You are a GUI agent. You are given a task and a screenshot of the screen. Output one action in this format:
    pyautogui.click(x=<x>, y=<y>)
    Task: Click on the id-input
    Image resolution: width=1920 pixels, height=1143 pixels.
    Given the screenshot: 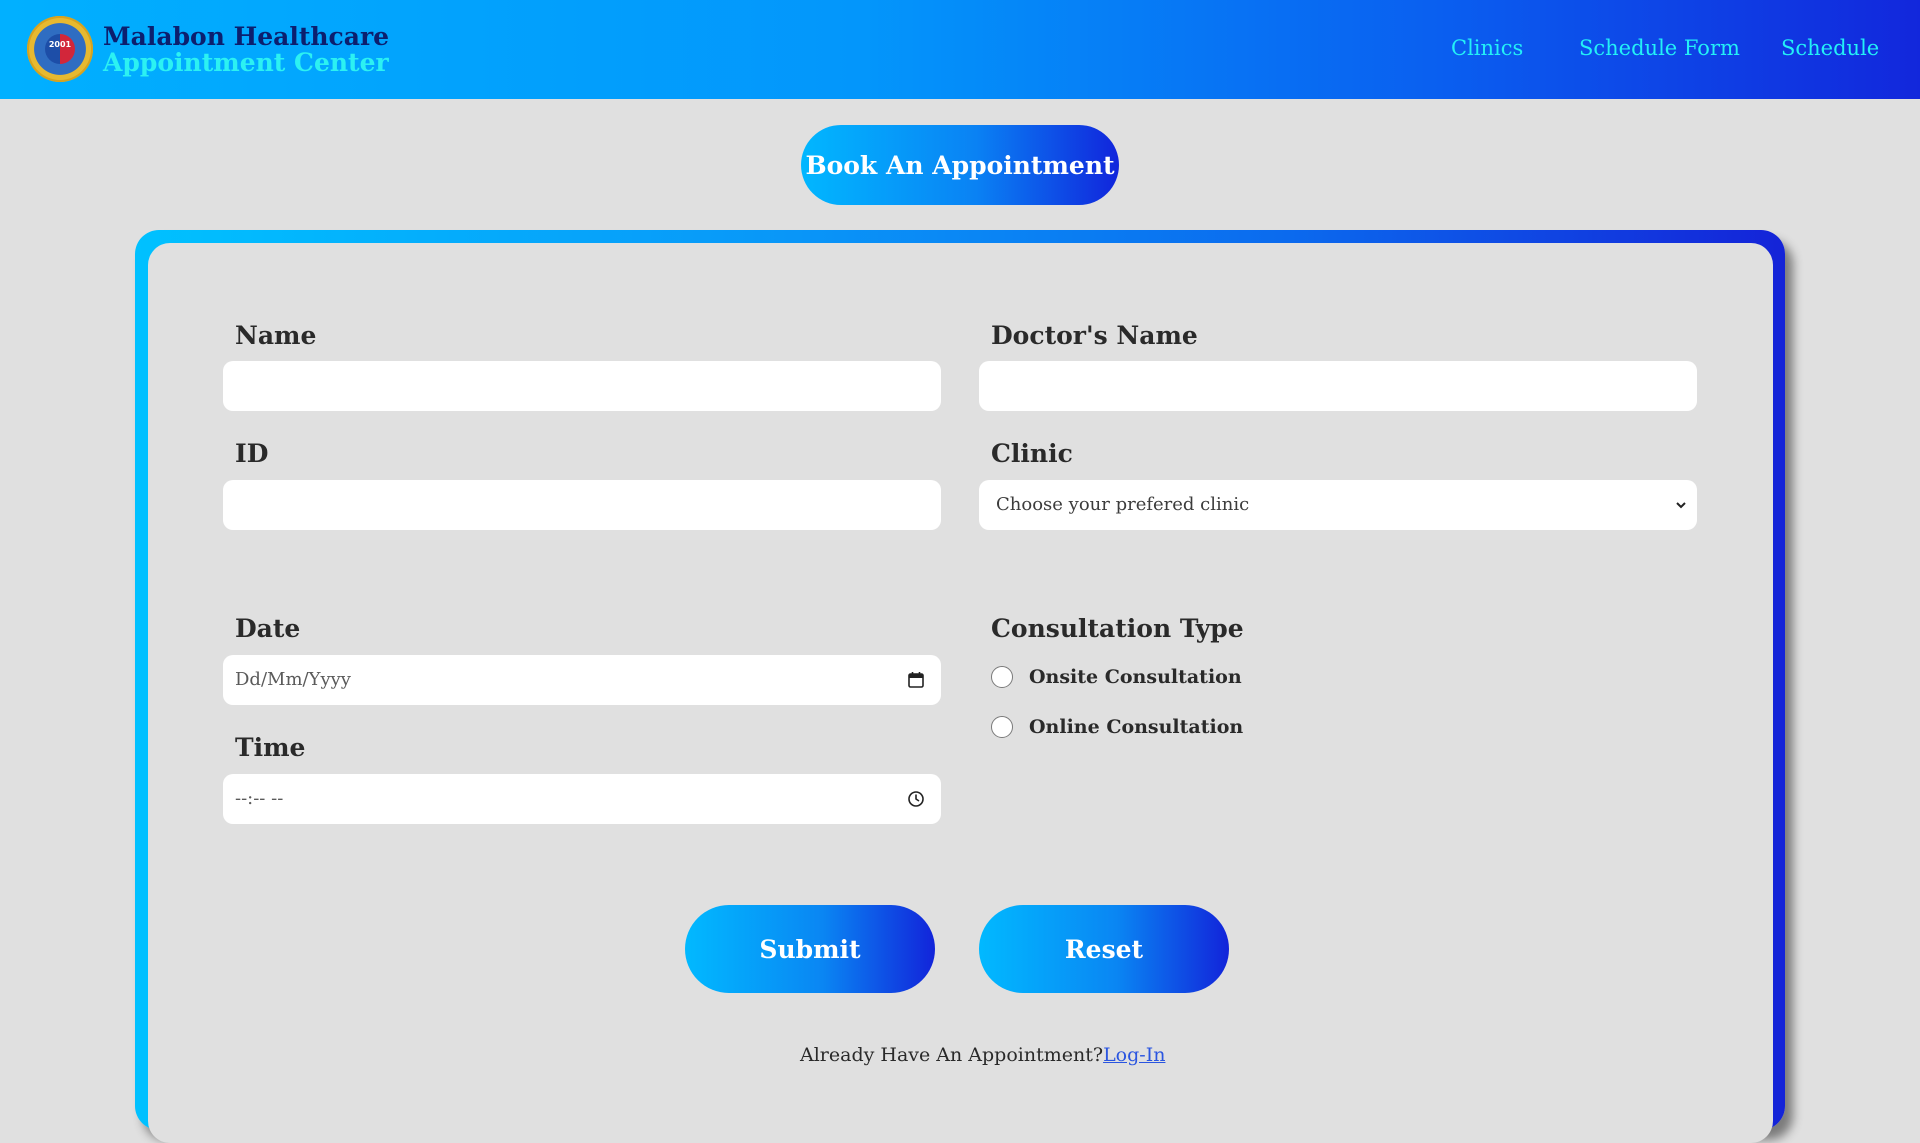 What is the action you would take?
    pyautogui.click(x=582, y=505)
    